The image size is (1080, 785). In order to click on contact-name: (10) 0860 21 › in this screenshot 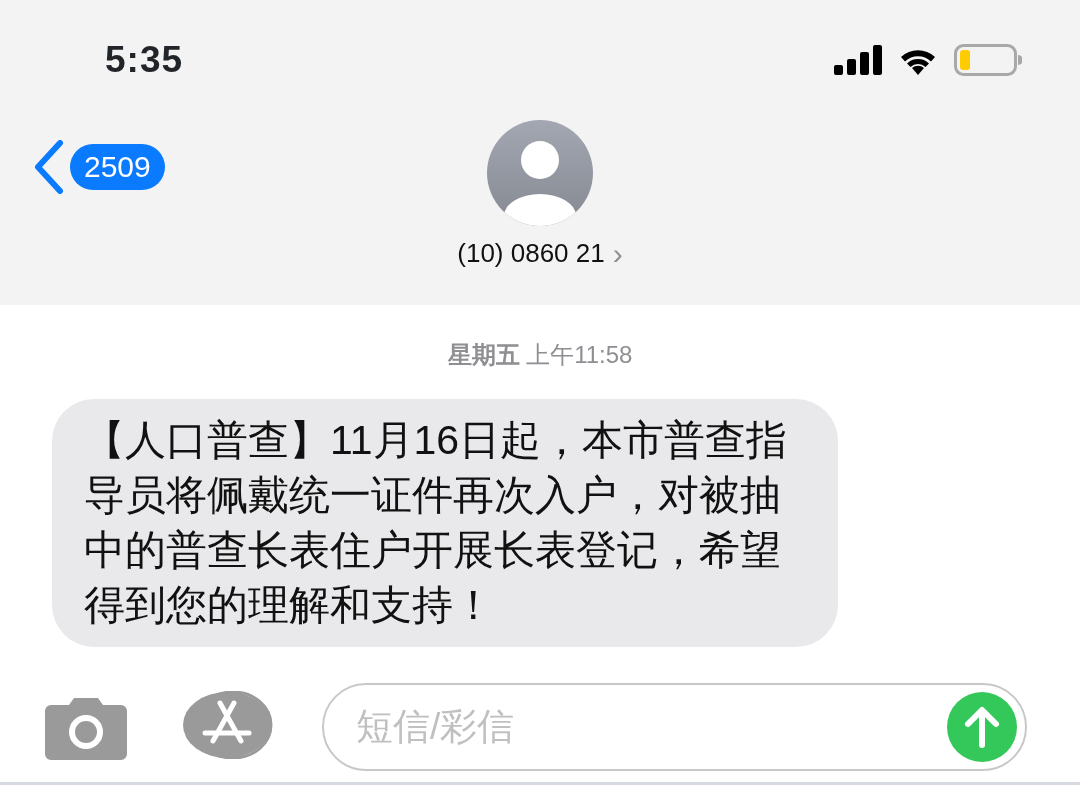, I will do `click(540, 253)`.